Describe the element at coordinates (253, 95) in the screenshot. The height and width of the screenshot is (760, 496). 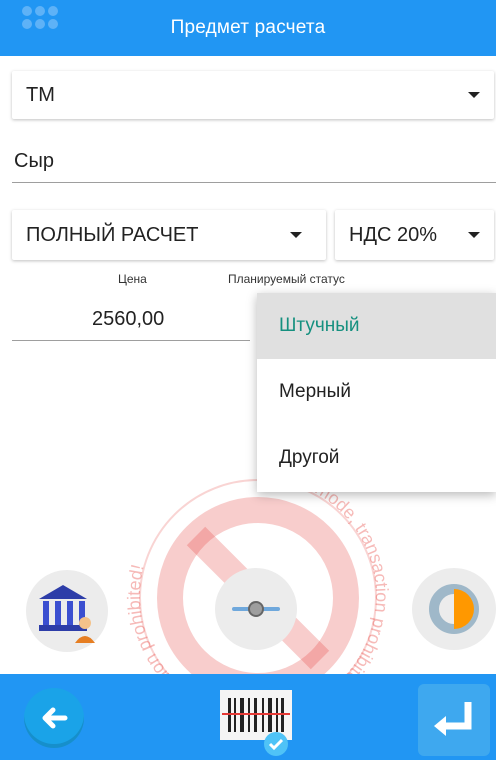
I see `type-select: ТМ` at that location.